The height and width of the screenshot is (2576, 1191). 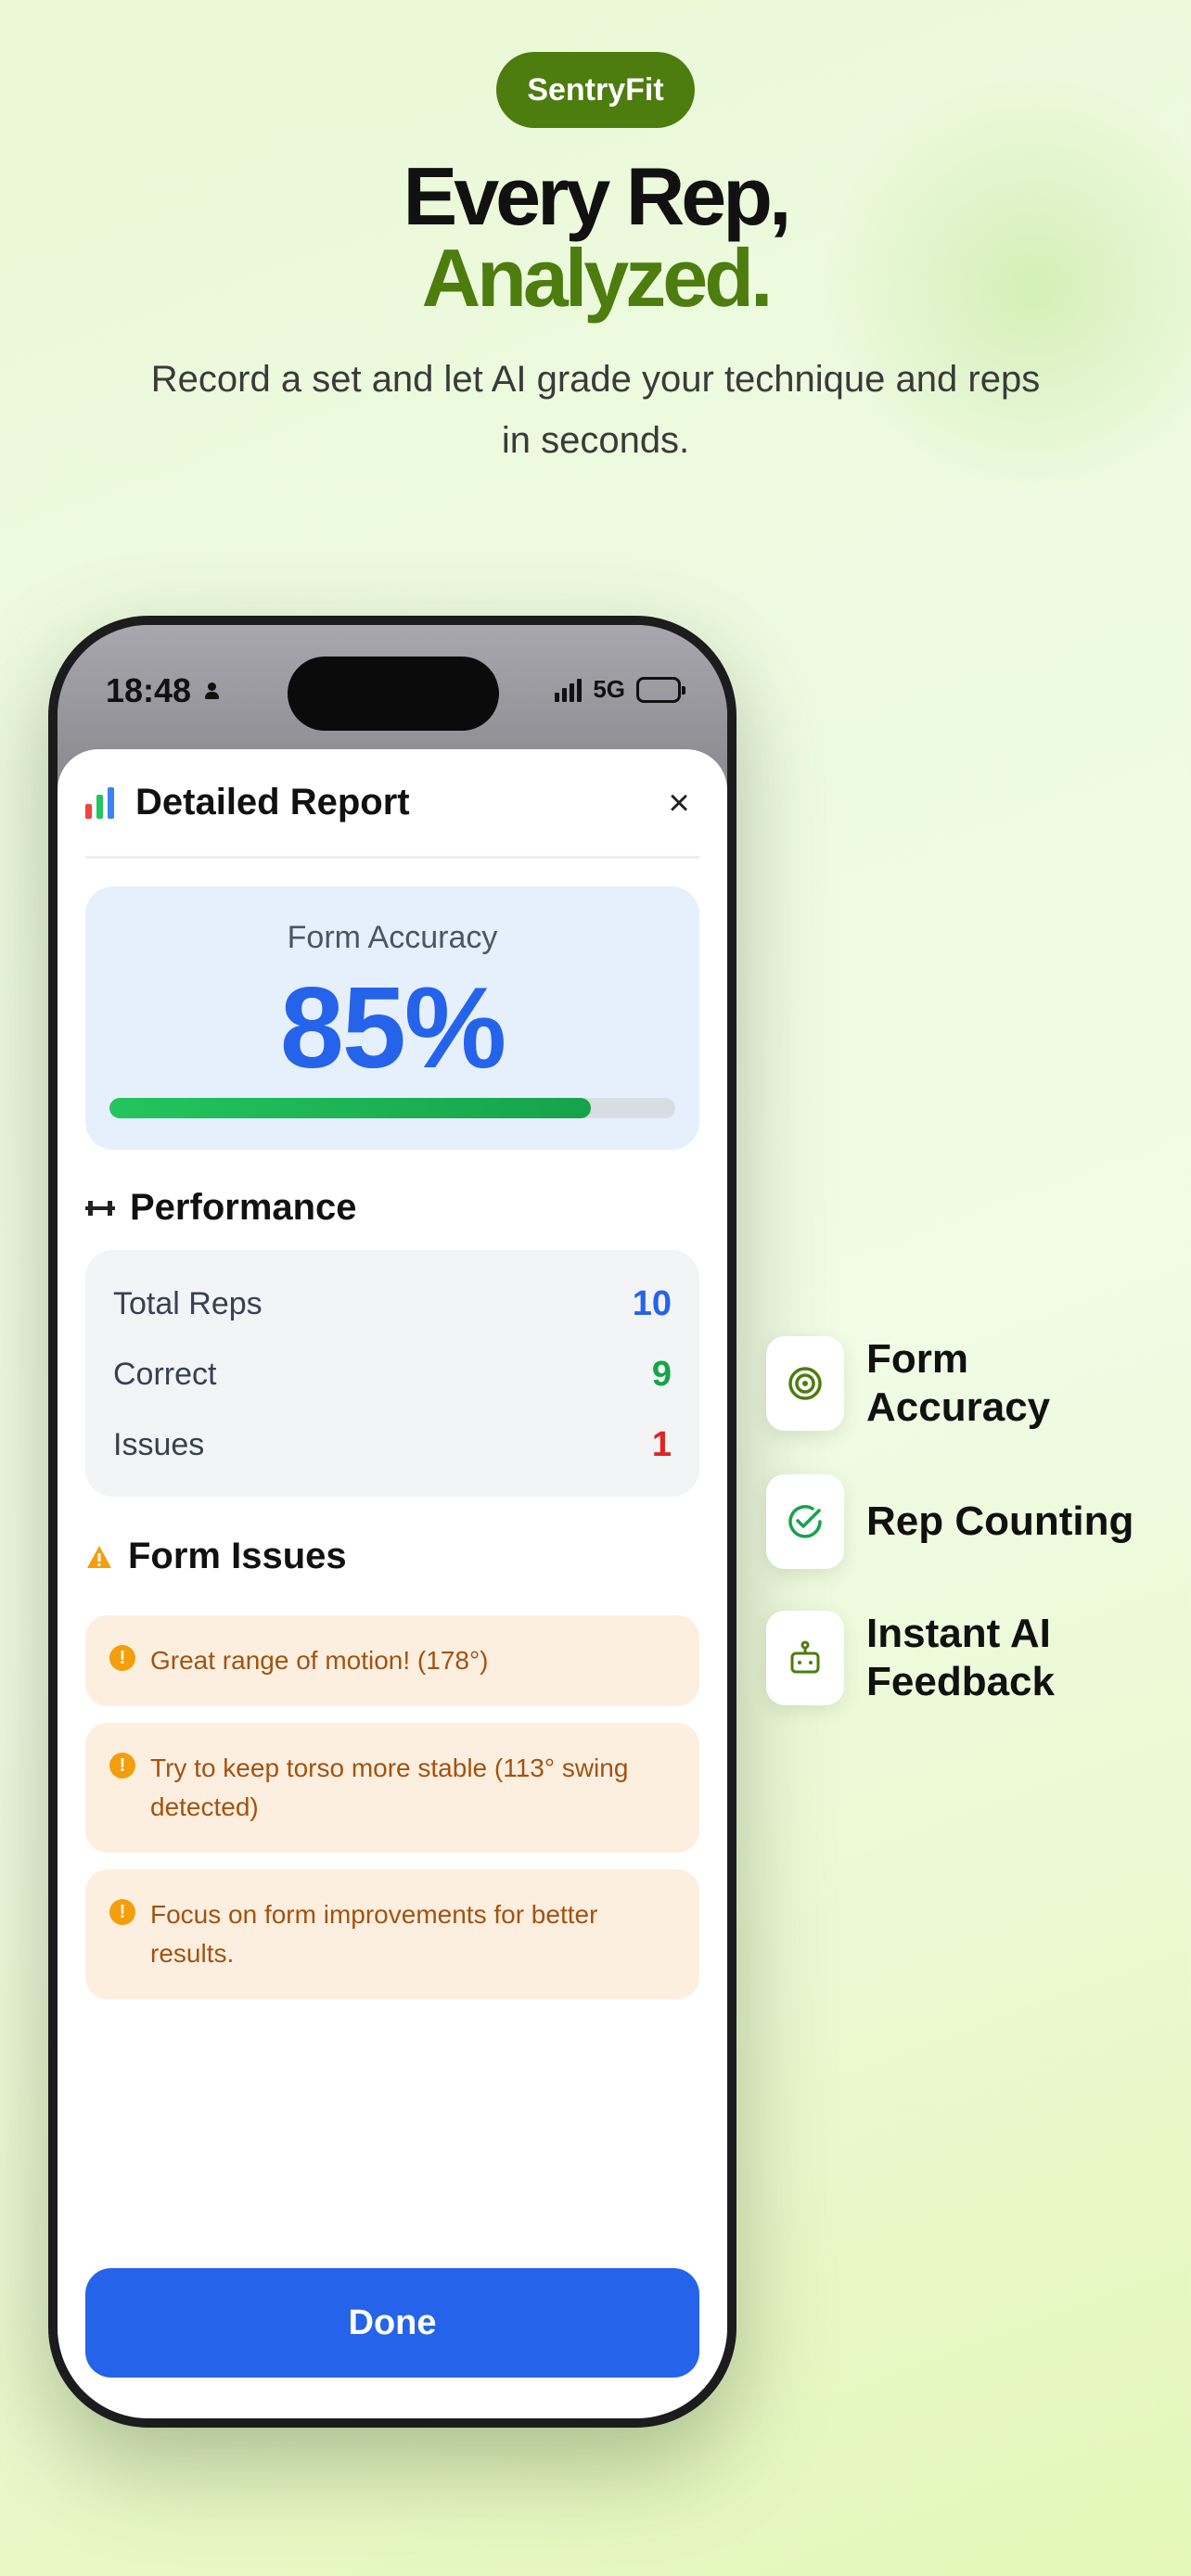 What do you see at coordinates (392, 1028) in the screenshot?
I see `accuracy-value: 85%` at bounding box center [392, 1028].